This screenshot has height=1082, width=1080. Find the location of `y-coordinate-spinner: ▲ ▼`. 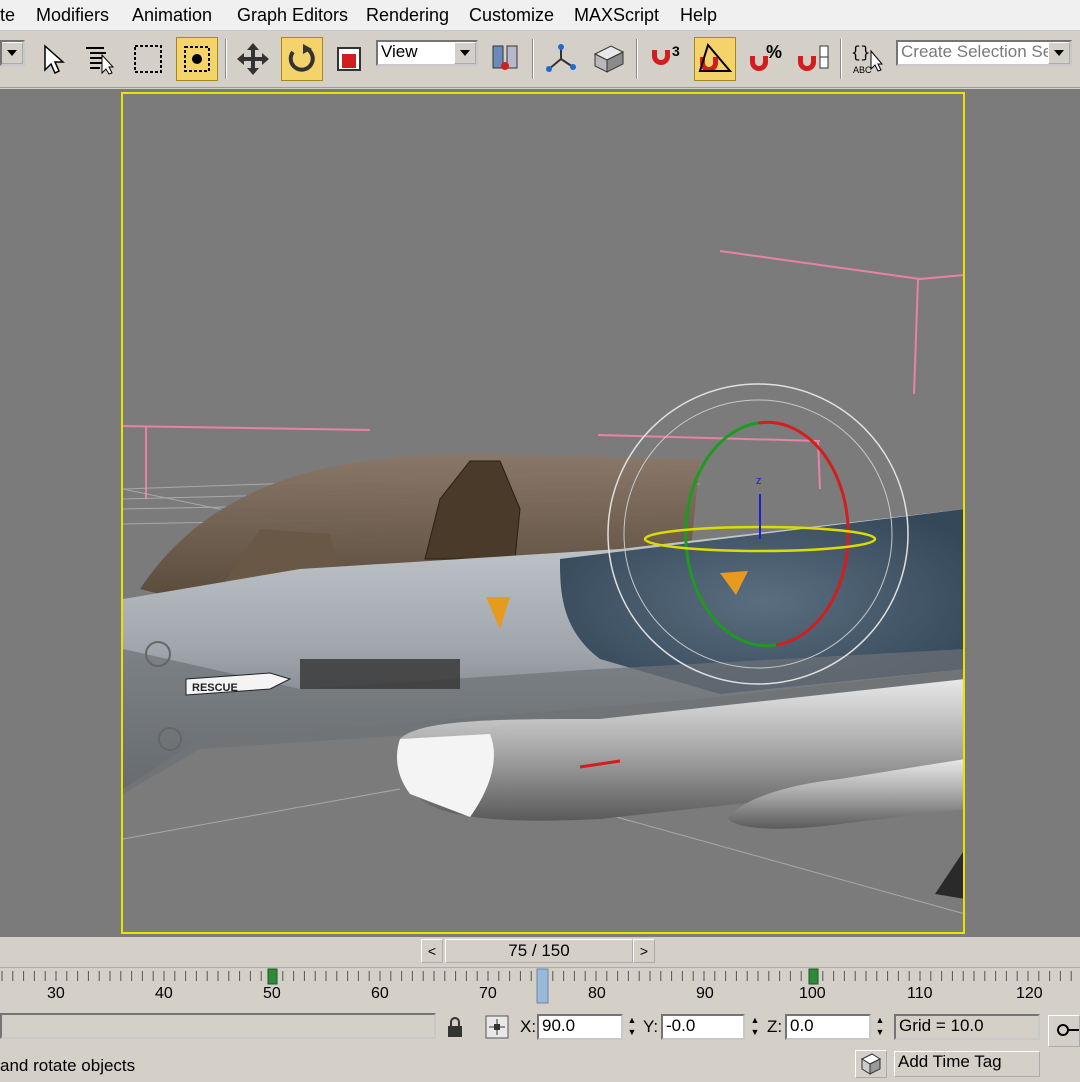

y-coordinate-spinner: ▲ ▼ is located at coordinates (755, 1027).